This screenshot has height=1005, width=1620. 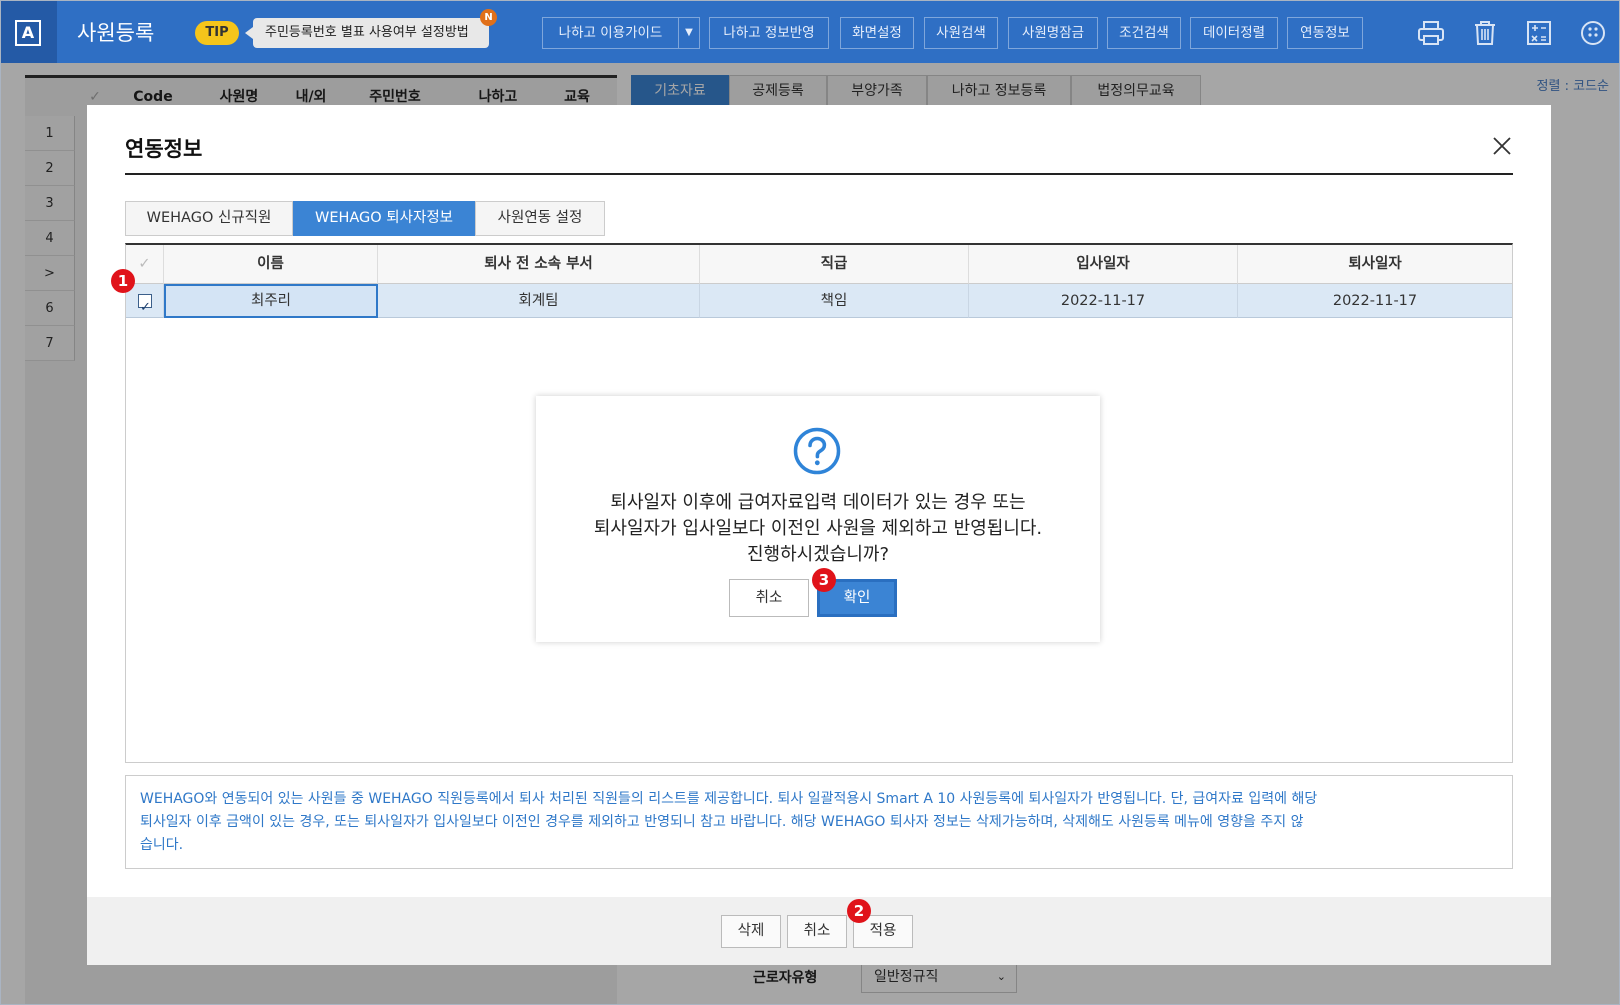 What do you see at coordinates (1144, 33) in the screenshot?
I see `toolbar-condition-search-button: 조건검색` at bounding box center [1144, 33].